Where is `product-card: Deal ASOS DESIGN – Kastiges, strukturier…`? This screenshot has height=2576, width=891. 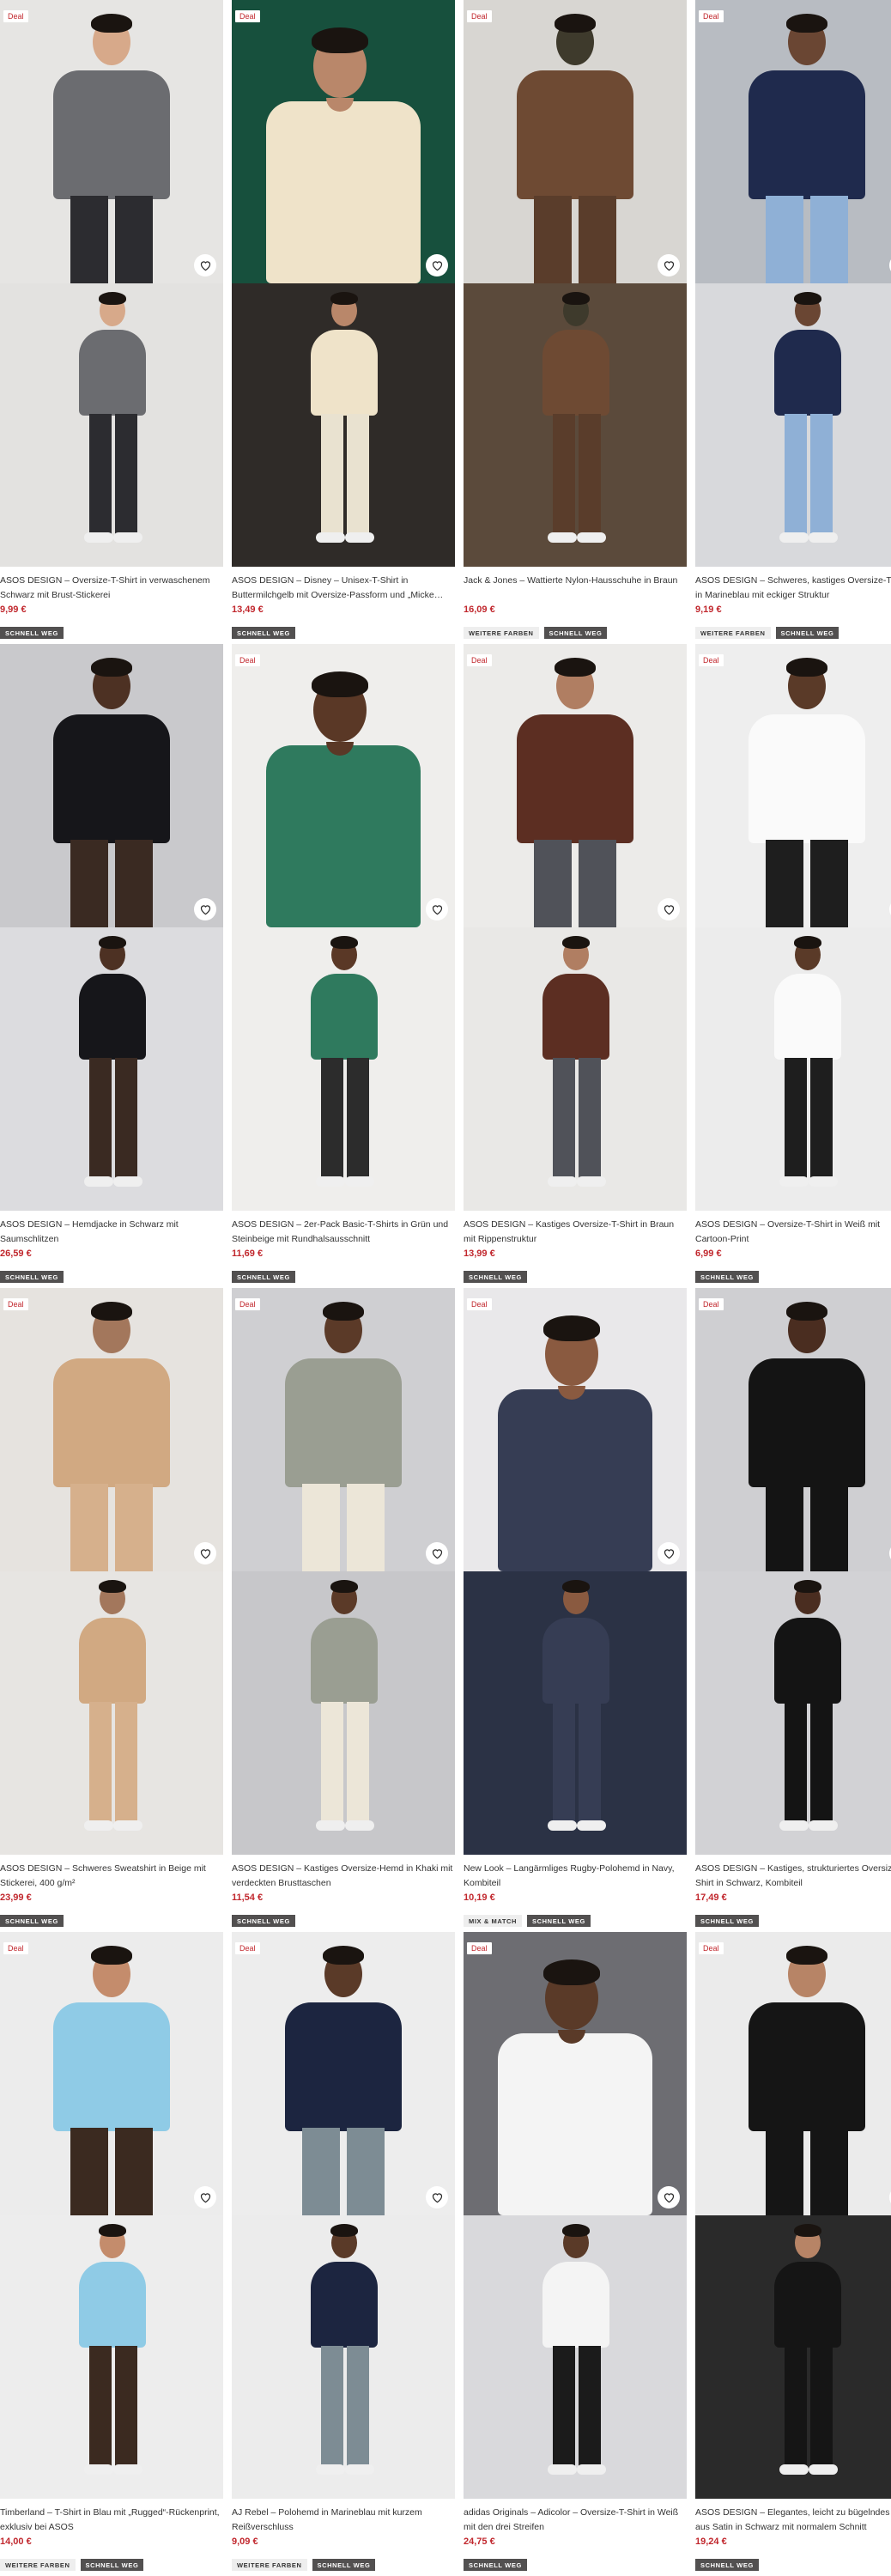 product-card: Deal ASOS DESIGN – Kastiges, strukturier… is located at coordinates (793, 1610).